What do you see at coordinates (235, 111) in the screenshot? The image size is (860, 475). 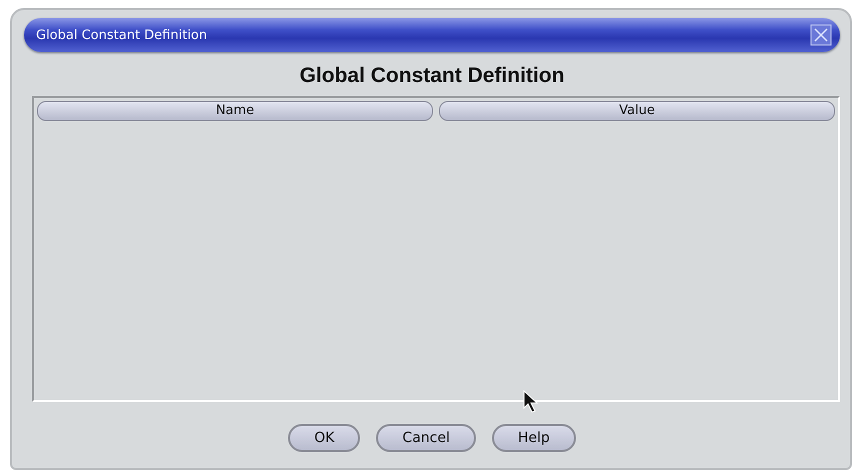 I see `column-header: Name` at bounding box center [235, 111].